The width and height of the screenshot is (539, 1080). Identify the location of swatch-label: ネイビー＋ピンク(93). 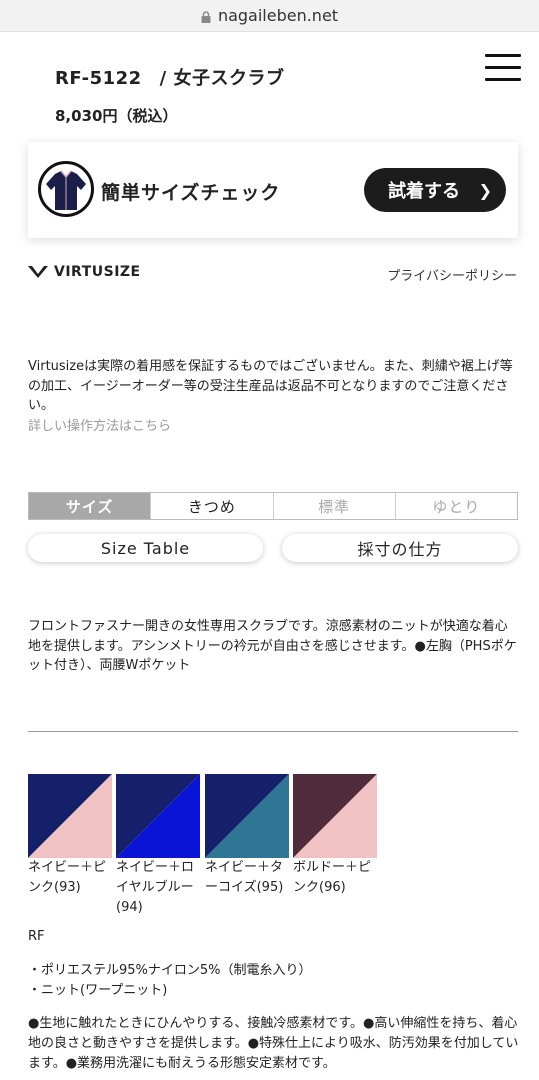
(67, 877).